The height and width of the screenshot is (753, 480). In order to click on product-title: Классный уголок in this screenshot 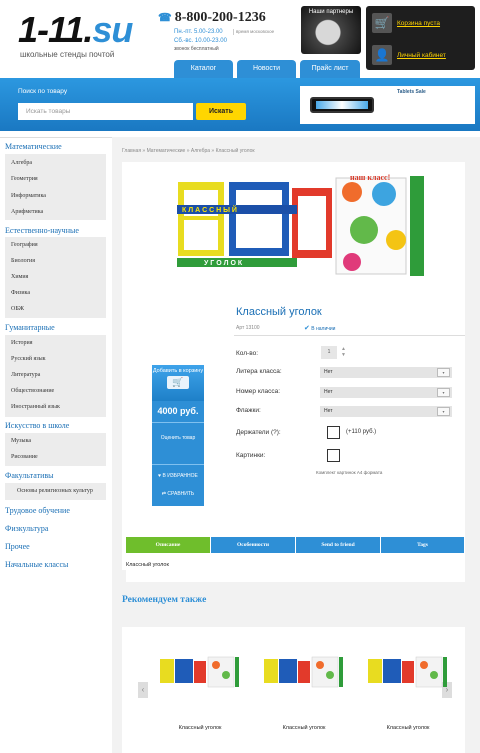, I will do `click(279, 312)`.